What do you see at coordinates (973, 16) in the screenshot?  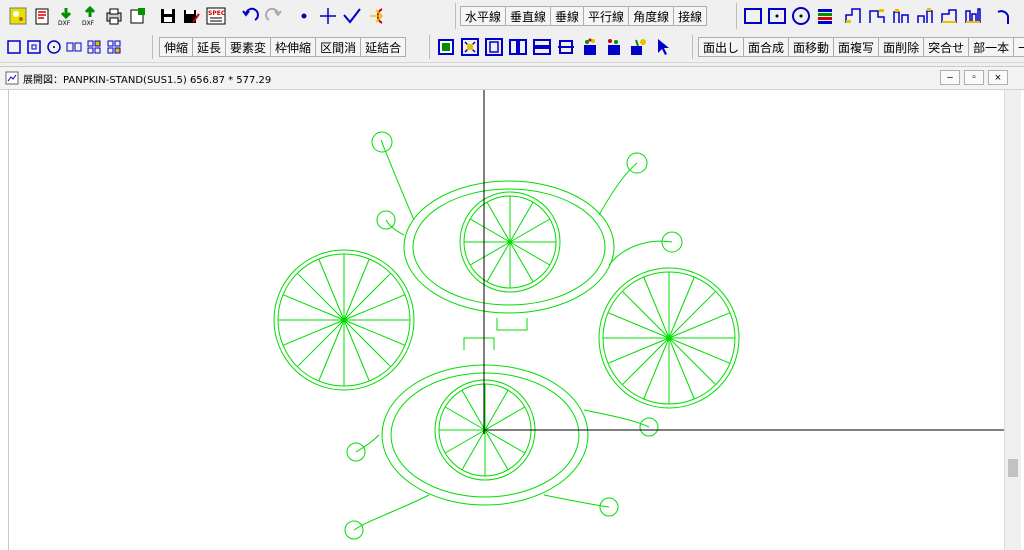 I see `double-flange-button` at bounding box center [973, 16].